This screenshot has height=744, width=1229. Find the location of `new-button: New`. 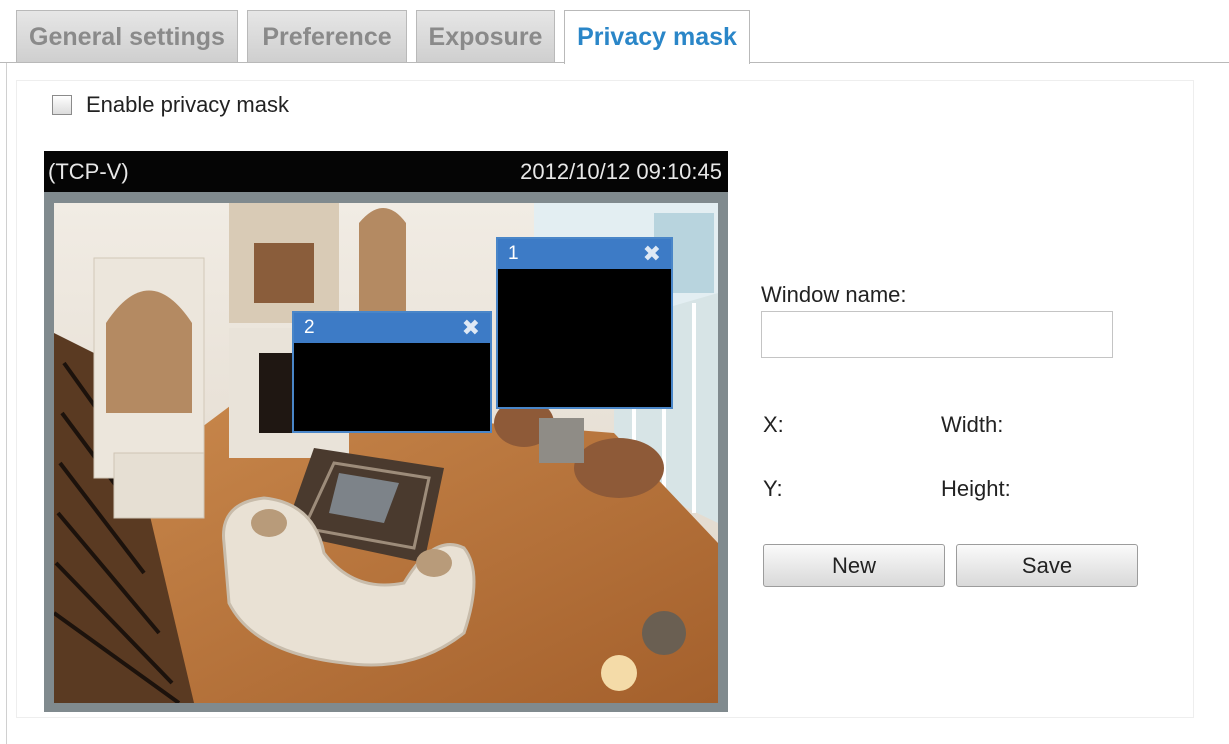

new-button: New is located at coordinates (854, 565).